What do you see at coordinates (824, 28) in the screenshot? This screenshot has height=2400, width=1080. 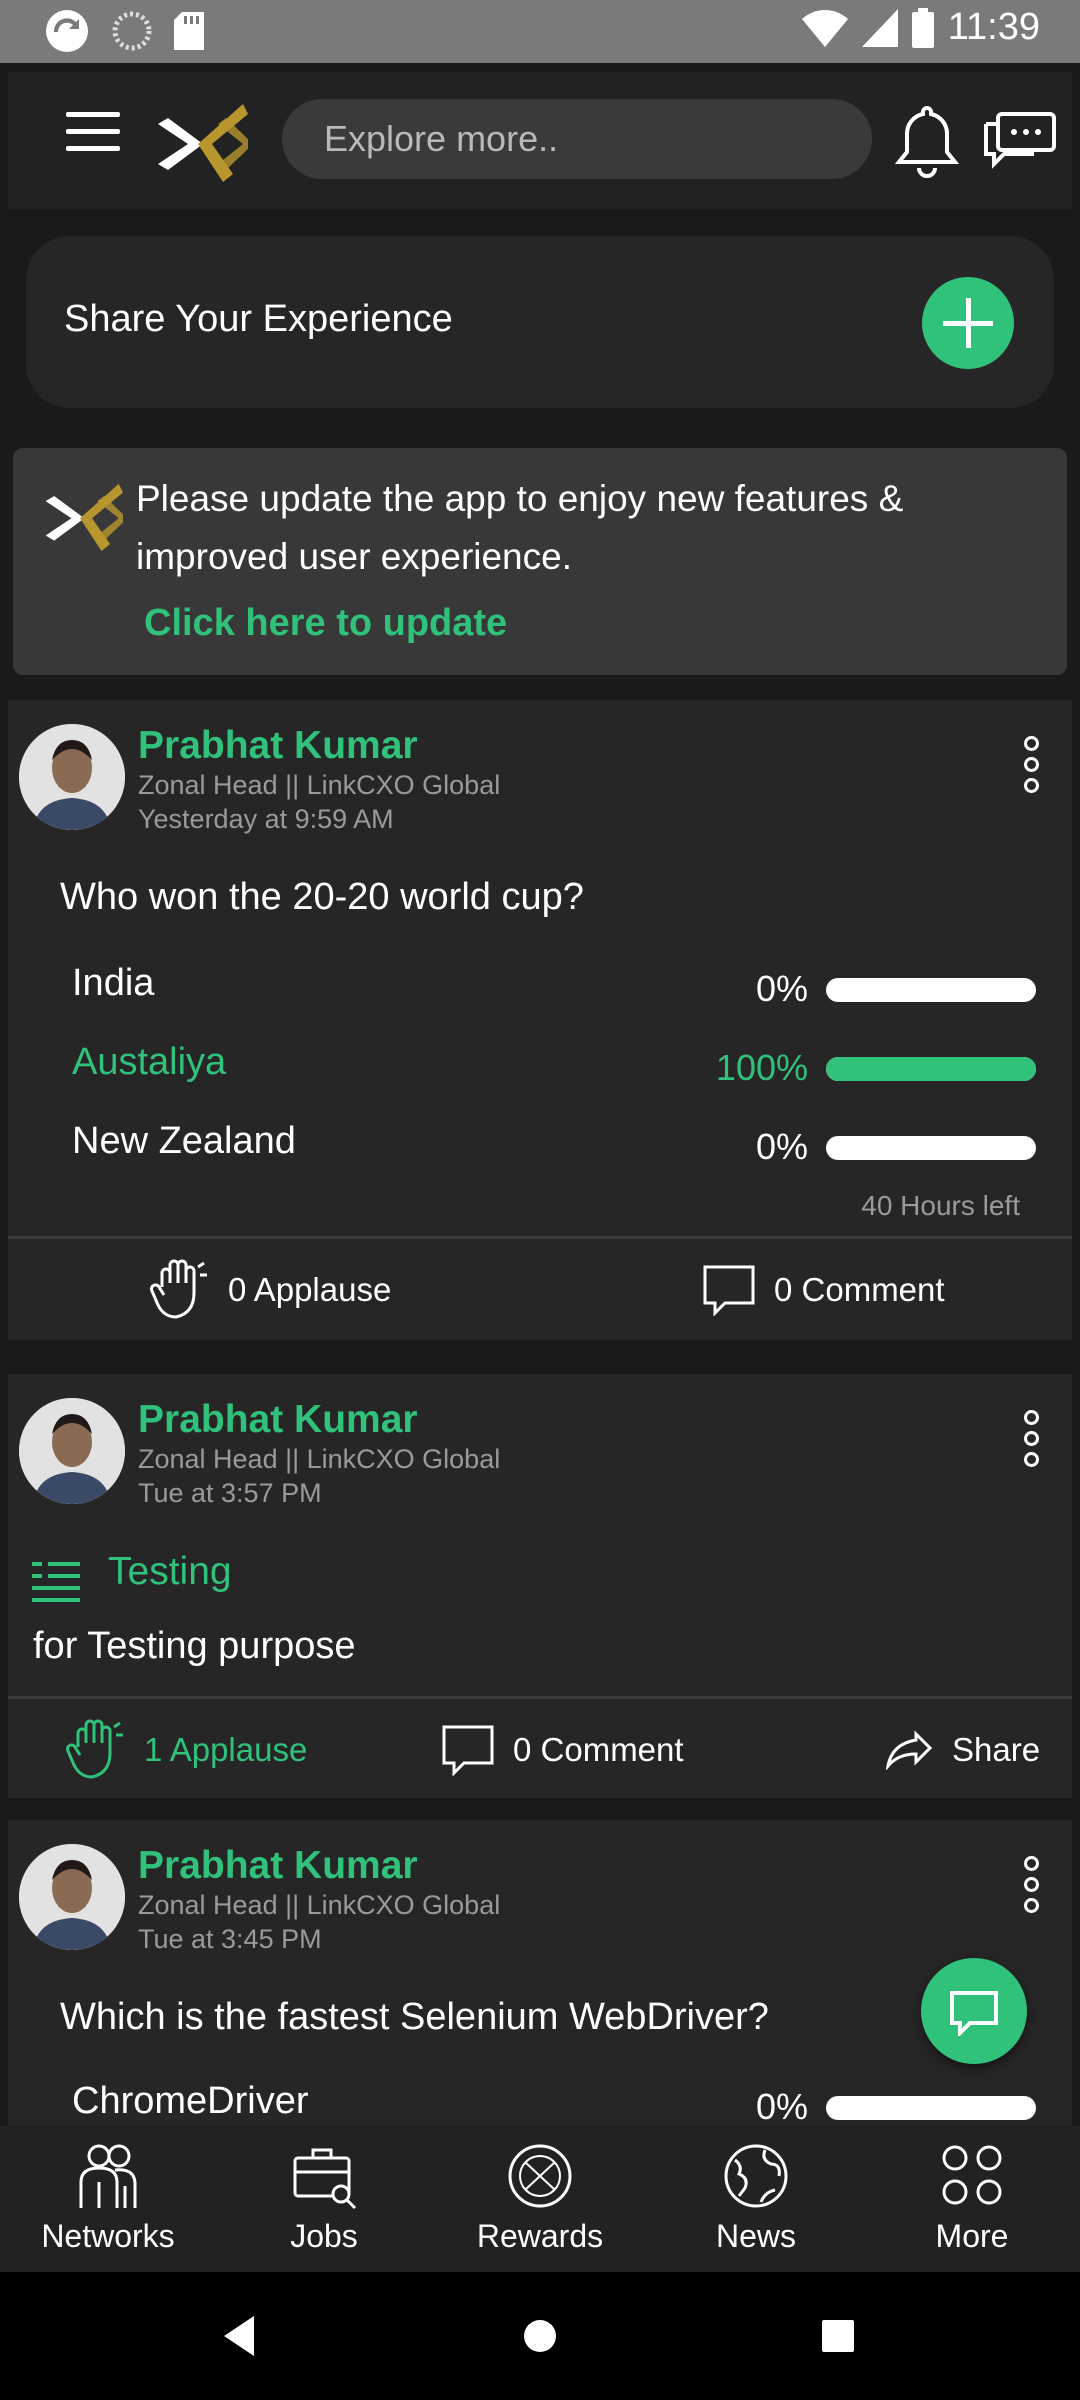 I see `wifi-icon` at bounding box center [824, 28].